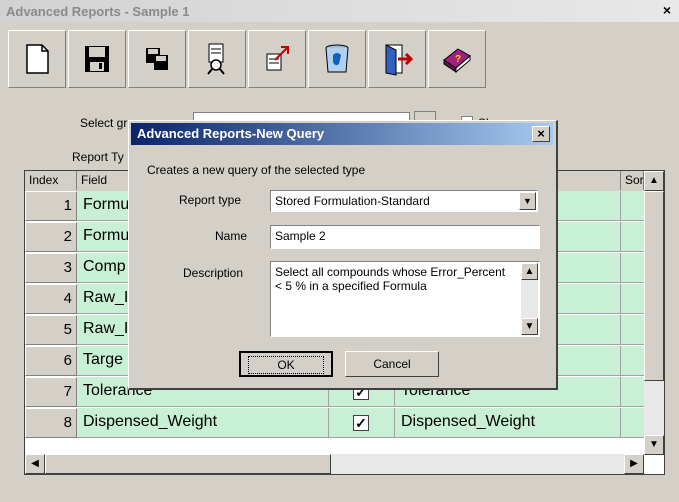 The height and width of the screenshot is (502, 679). Describe the element at coordinates (334, 464) in the screenshot. I see `horizontal-scrollbar: ◀ ▶` at that location.